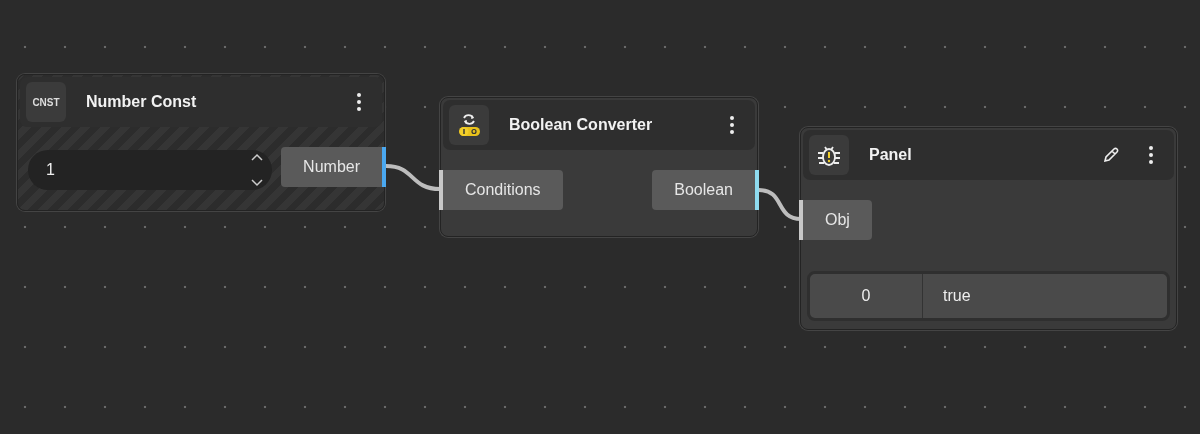  Describe the element at coordinates (866, 296) in the screenshot. I see `index-cell: 0` at that location.